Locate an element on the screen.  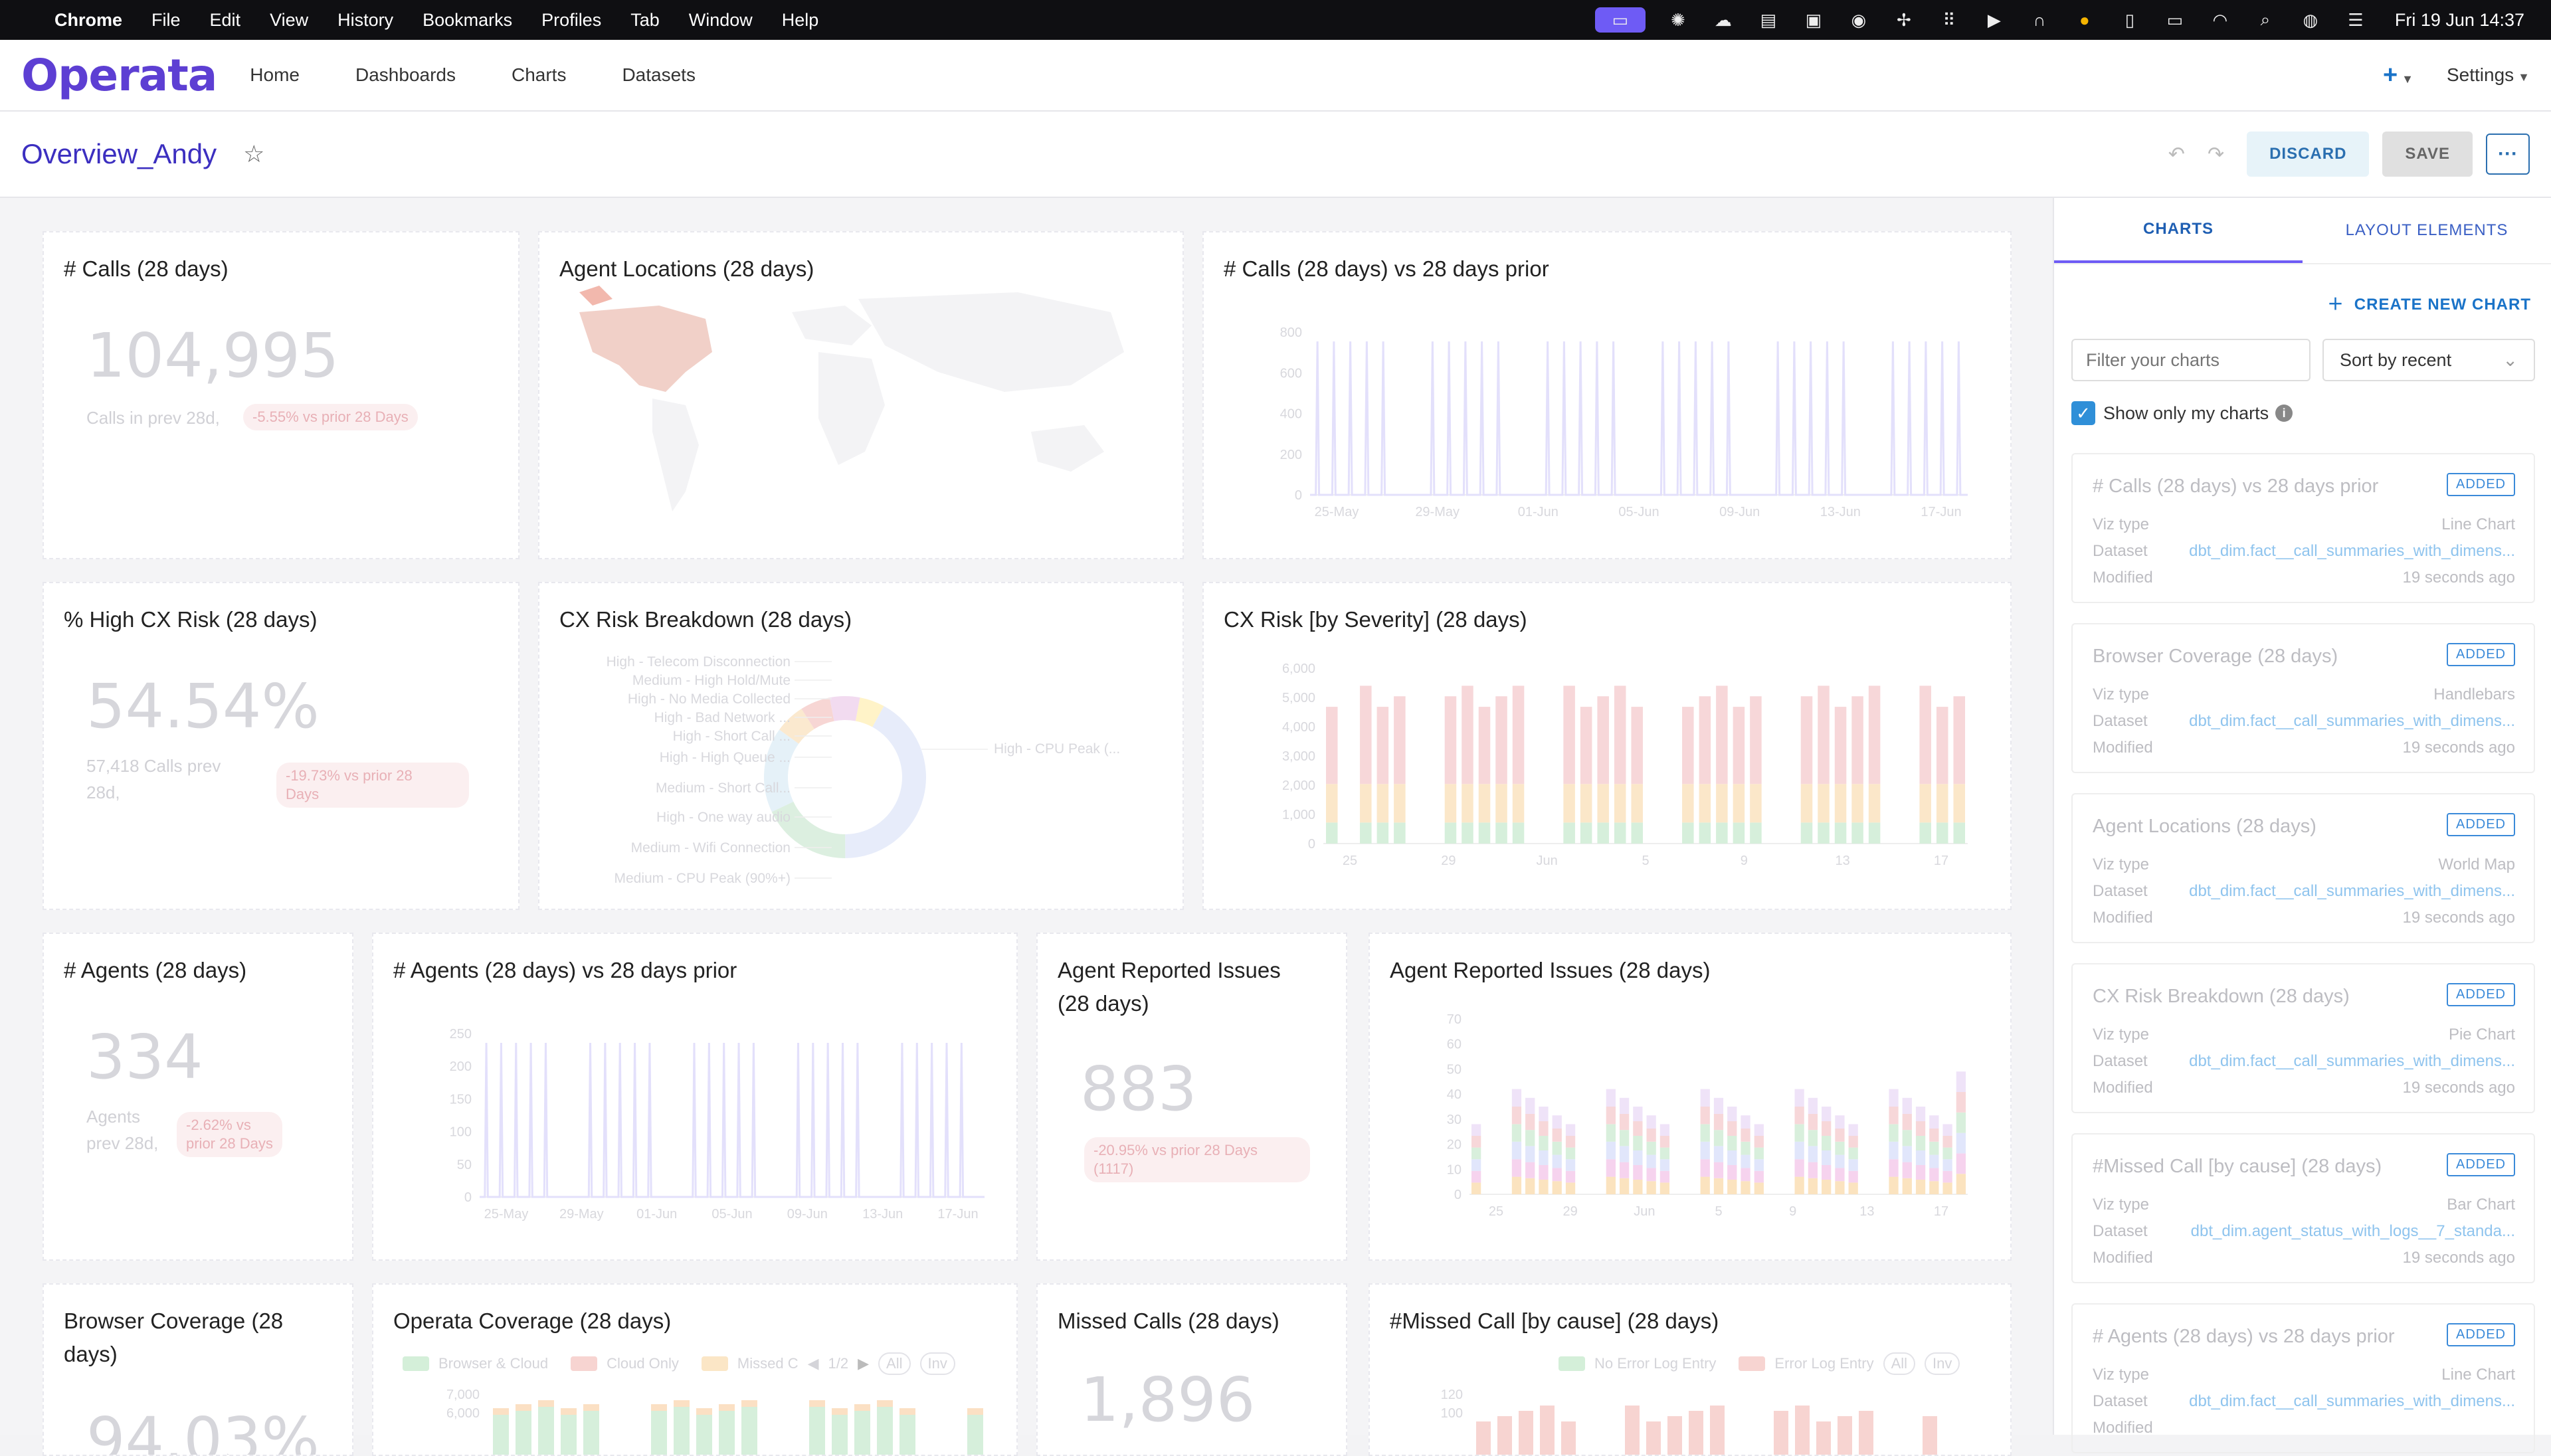
menu-help: Help is located at coordinates (800, 20).